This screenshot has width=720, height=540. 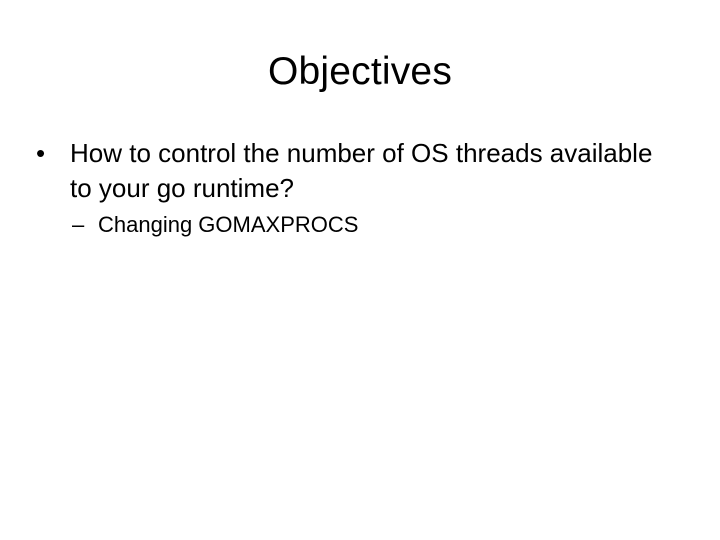 I want to click on slide-title: Objectives, so click(x=360, y=71).